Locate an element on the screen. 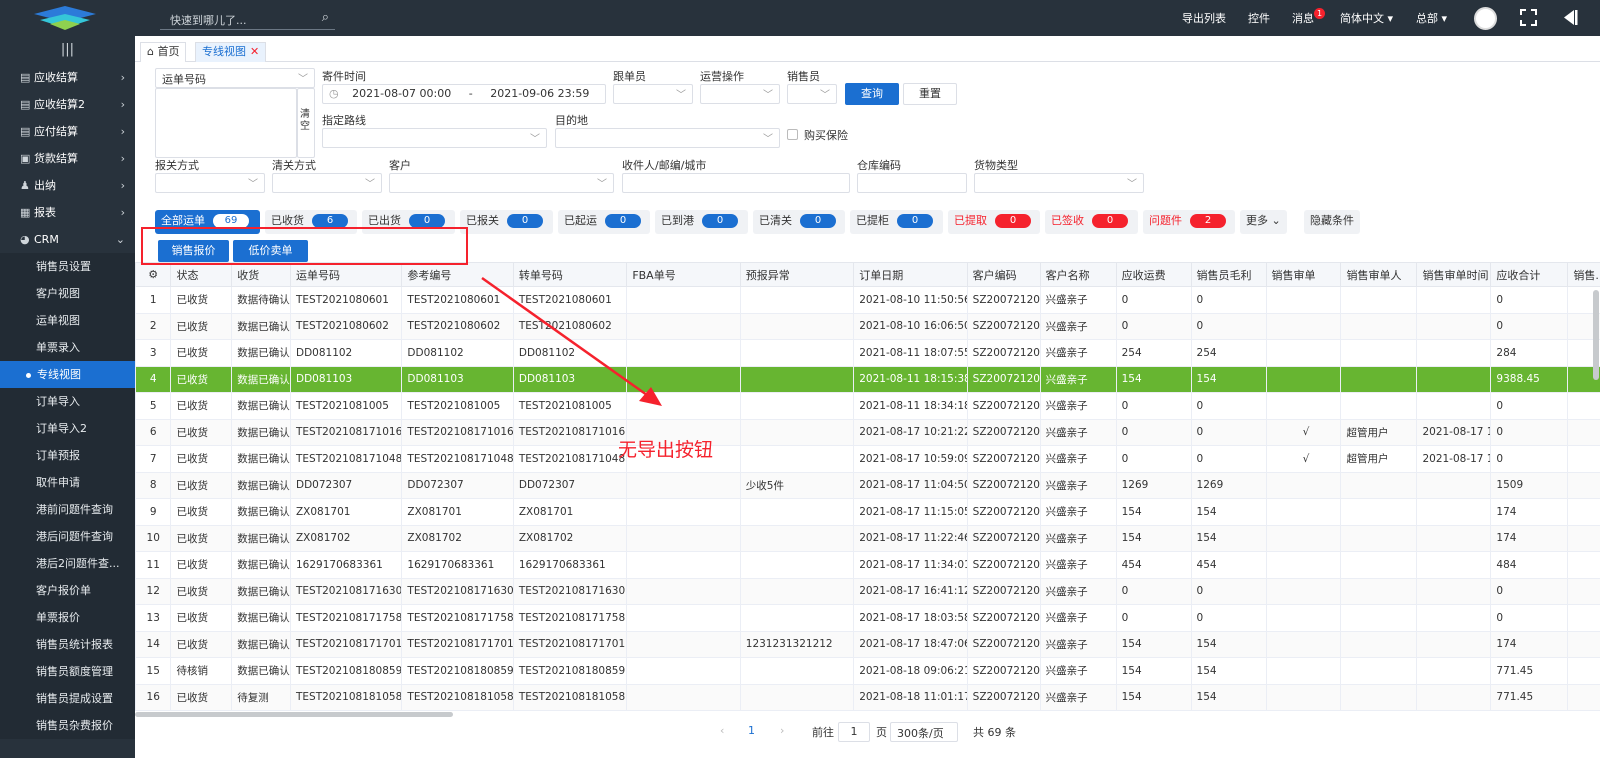  current-page: 1 is located at coordinates (751, 730).